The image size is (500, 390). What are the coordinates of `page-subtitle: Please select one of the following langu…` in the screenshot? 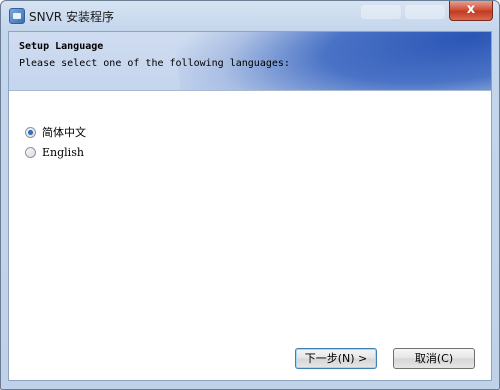 It's located at (154, 63).